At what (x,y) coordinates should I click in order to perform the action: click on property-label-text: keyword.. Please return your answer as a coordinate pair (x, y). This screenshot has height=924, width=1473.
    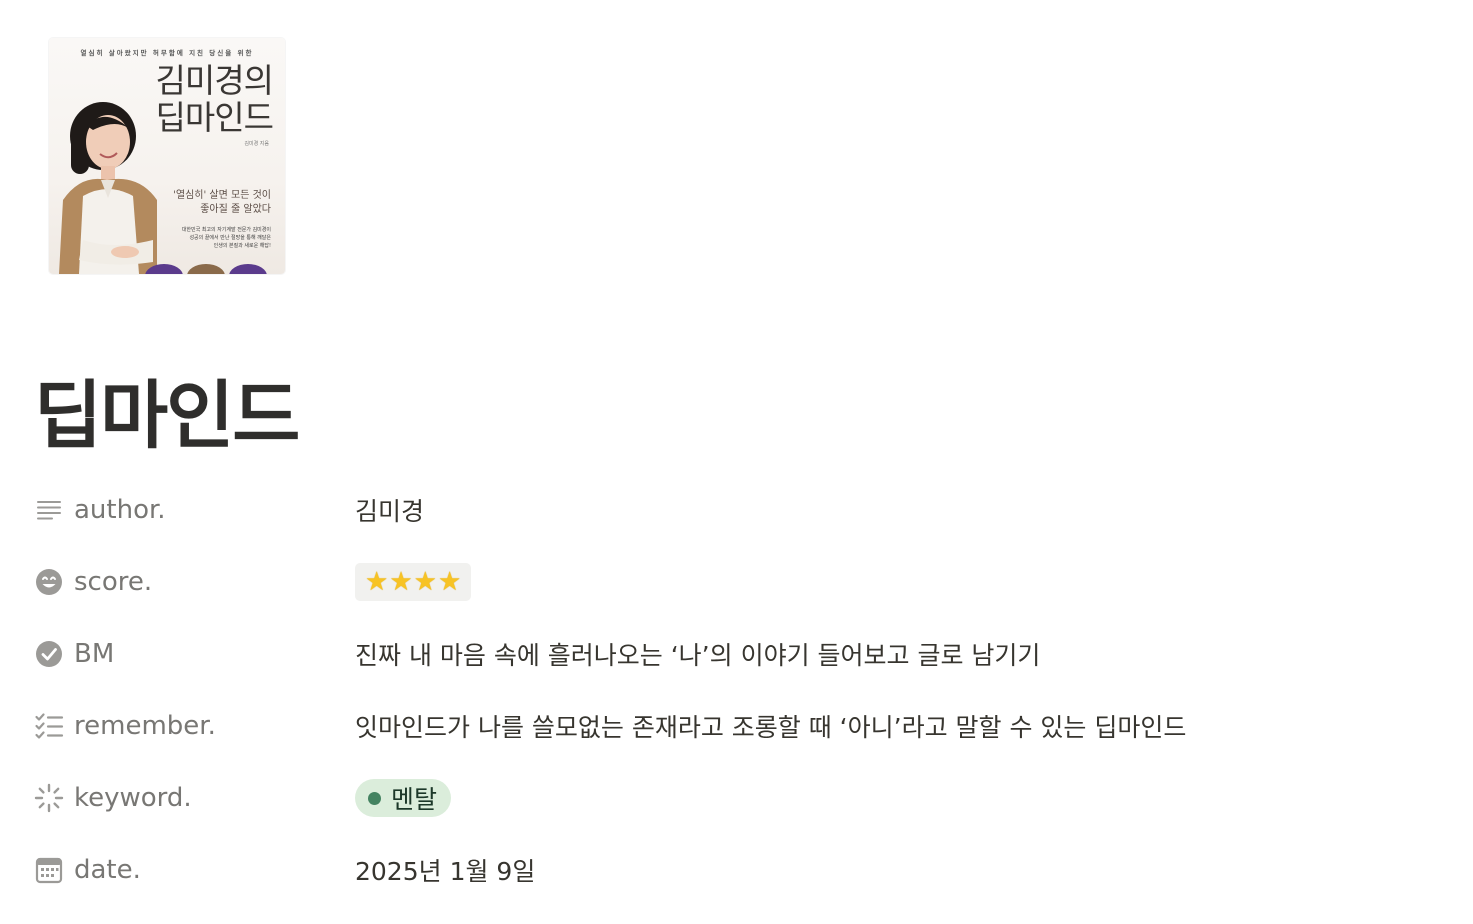
    Looking at the image, I should click on (133, 798).